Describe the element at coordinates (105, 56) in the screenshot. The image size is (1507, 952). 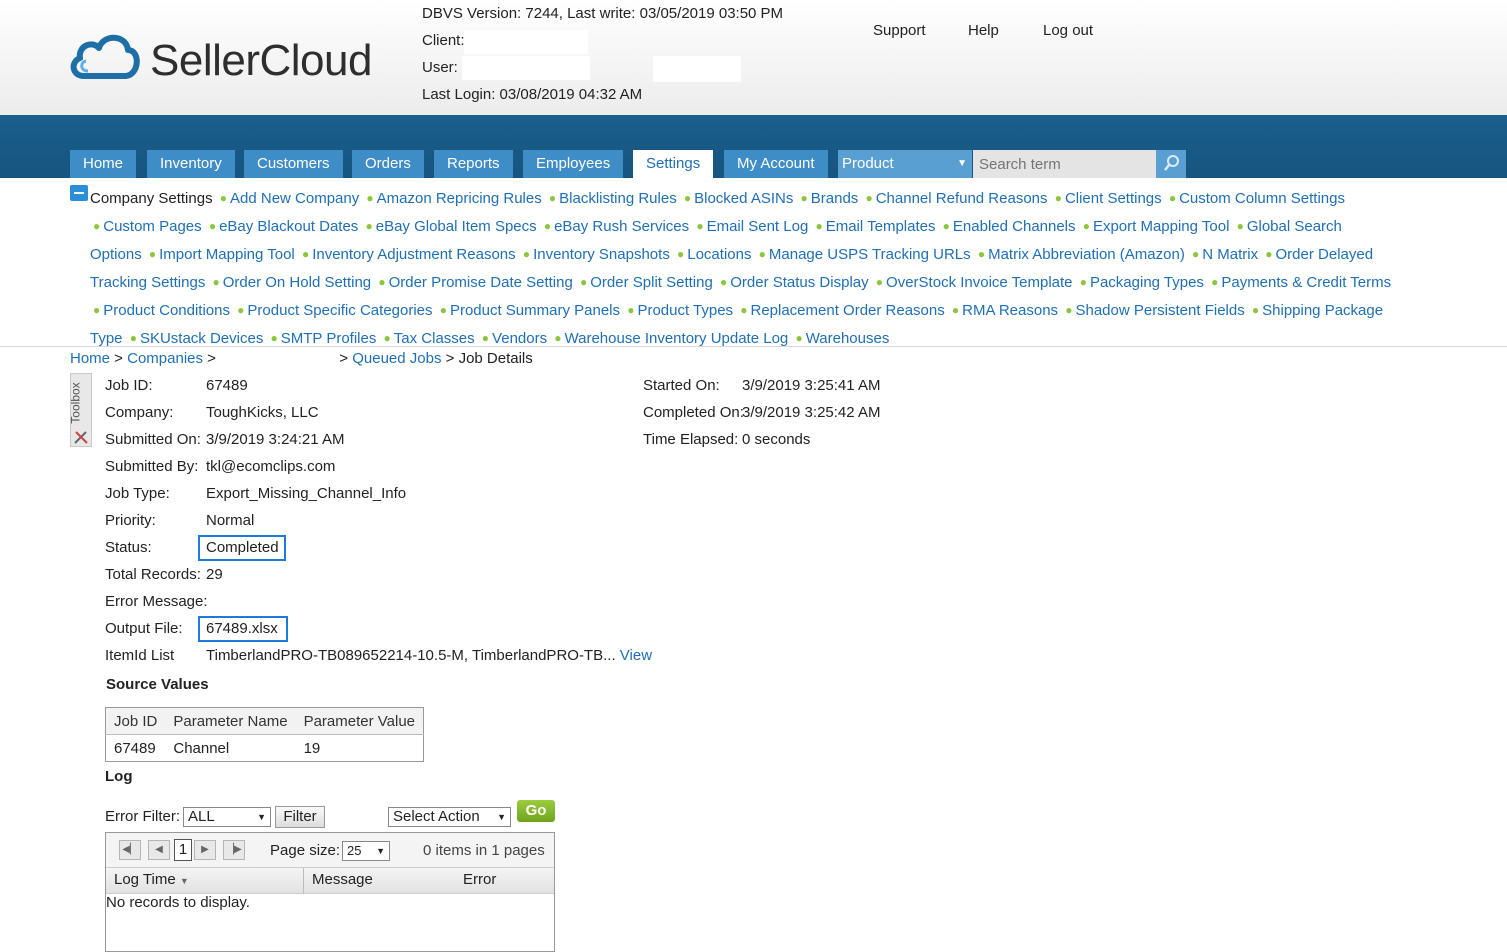
I see `cloud-logo-icon` at that location.